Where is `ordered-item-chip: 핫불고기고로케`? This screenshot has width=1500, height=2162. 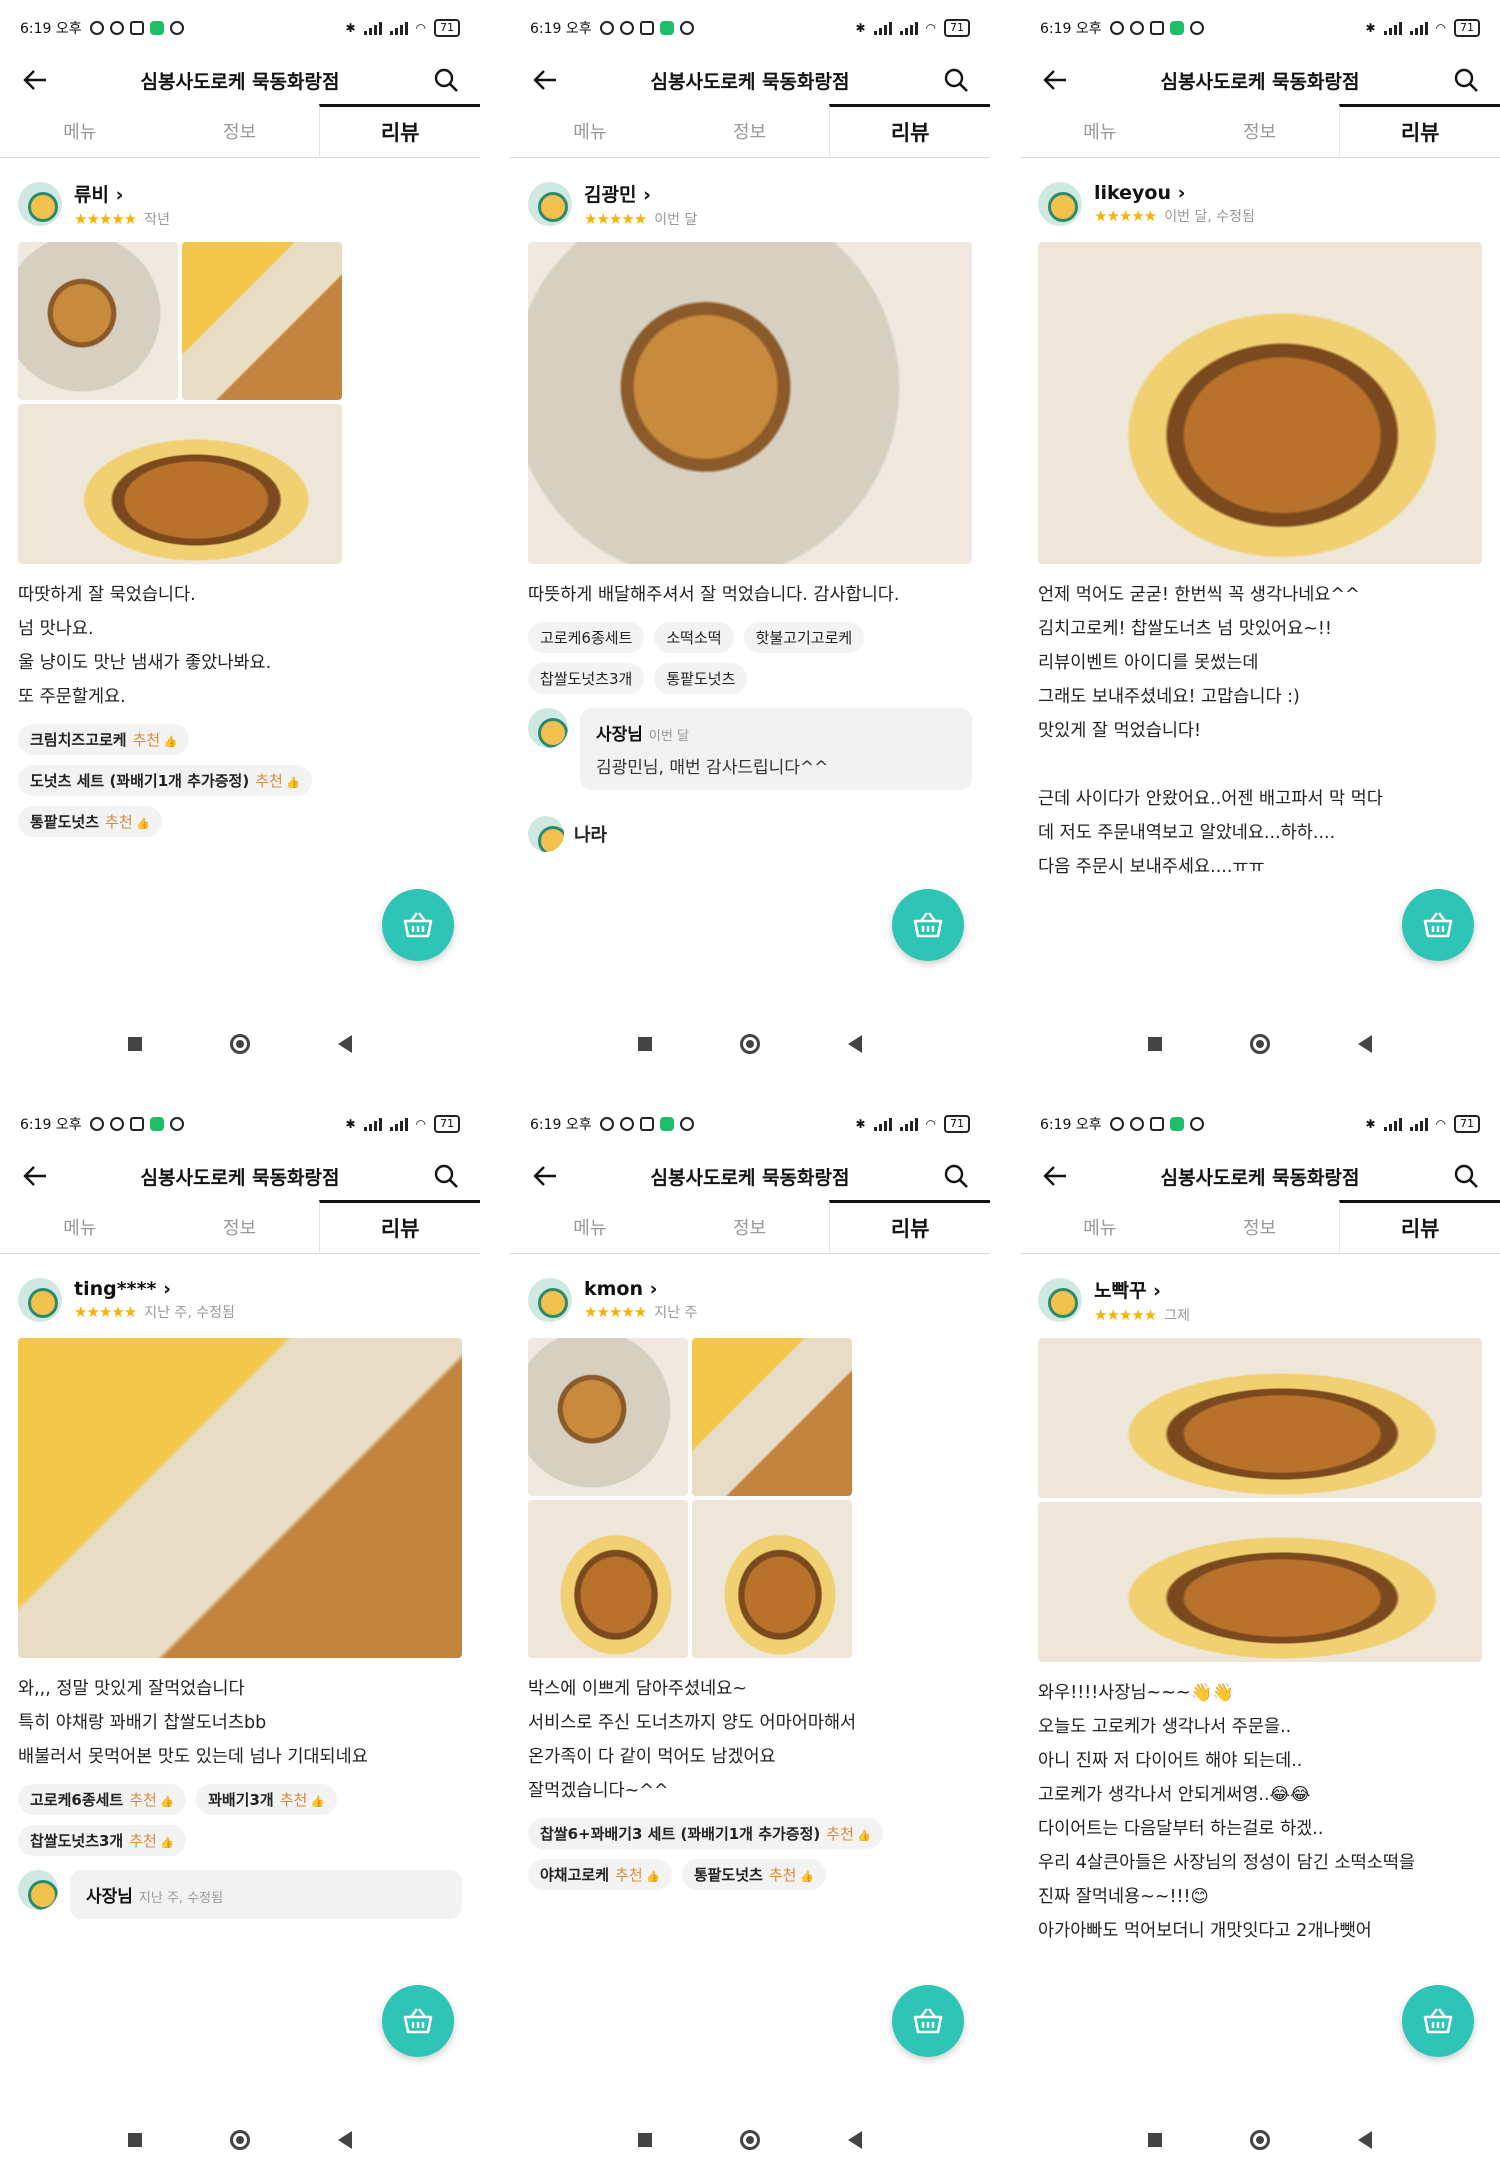 ordered-item-chip: 핫불고기고로케 is located at coordinates (804, 637).